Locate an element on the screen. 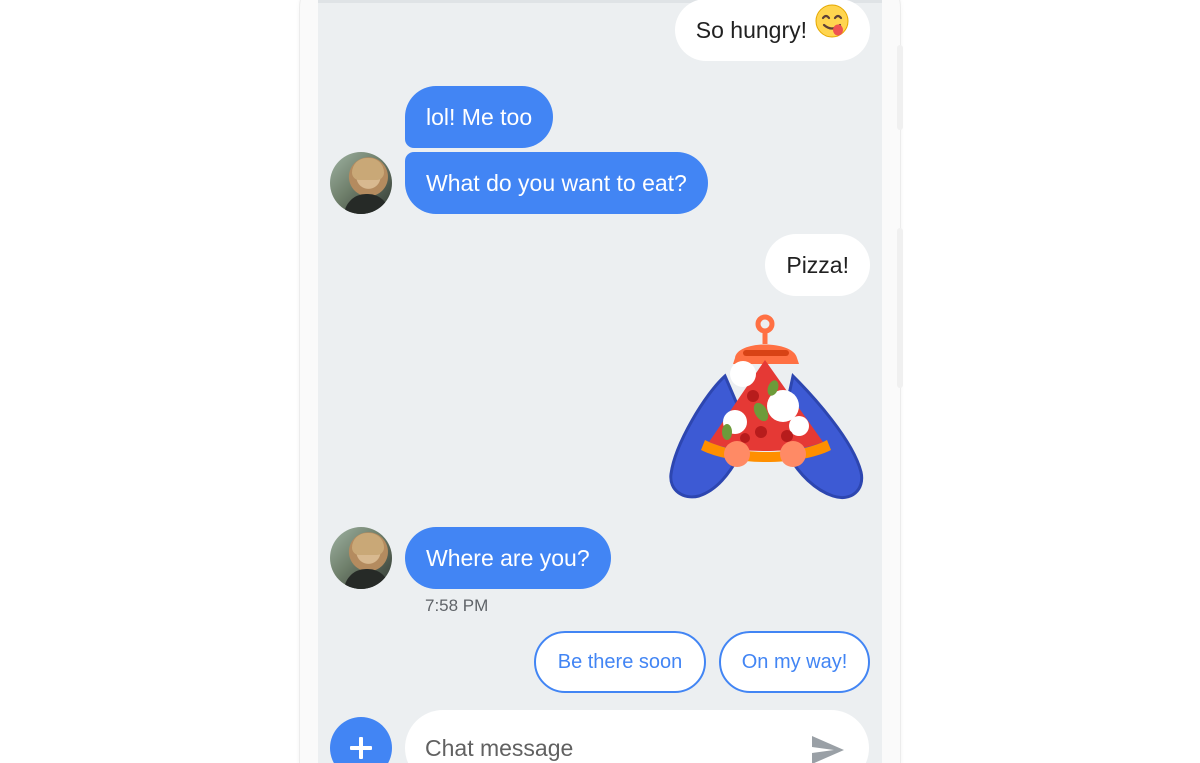 This screenshot has width=1200, height=763. message-text: lol! Me too is located at coordinates (479, 117).